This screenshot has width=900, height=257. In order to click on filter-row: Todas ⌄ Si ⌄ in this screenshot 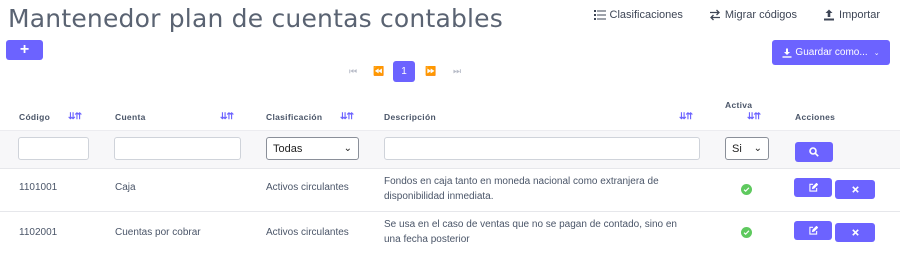, I will do `click(450, 149)`.